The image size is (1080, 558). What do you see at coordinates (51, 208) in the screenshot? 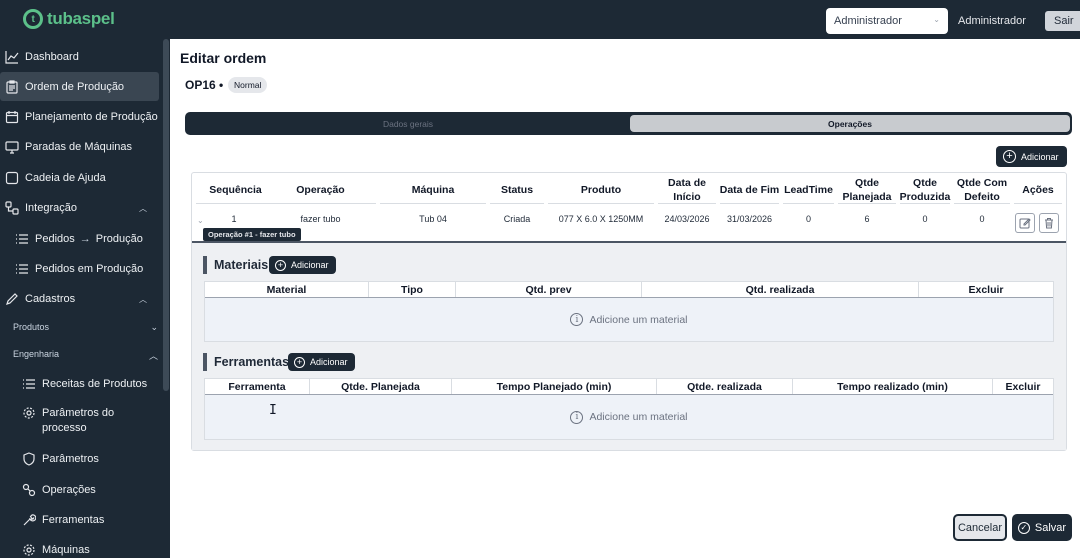
I see `sidebar-item-label: Integração` at bounding box center [51, 208].